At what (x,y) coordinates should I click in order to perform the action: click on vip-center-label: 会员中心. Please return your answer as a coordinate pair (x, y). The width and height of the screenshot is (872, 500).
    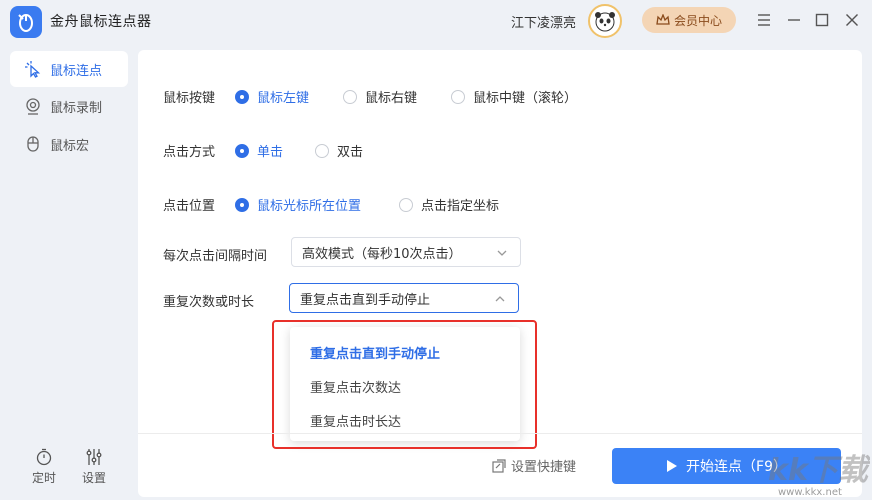
    Looking at the image, I should click on (697, 20).